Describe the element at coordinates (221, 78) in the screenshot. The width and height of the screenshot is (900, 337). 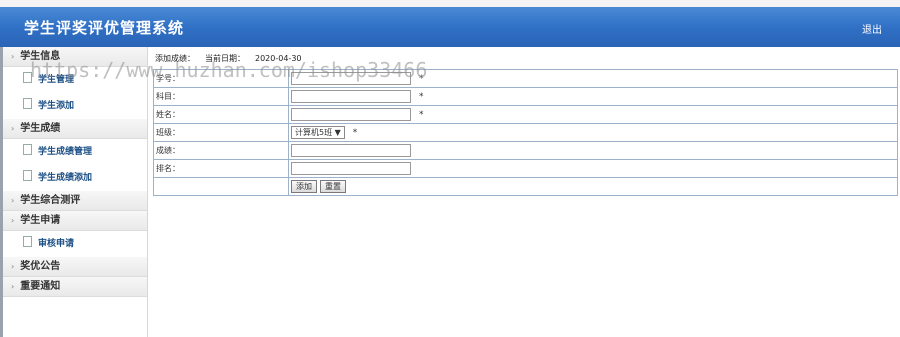
I see `field-label: 学号：` at that location.